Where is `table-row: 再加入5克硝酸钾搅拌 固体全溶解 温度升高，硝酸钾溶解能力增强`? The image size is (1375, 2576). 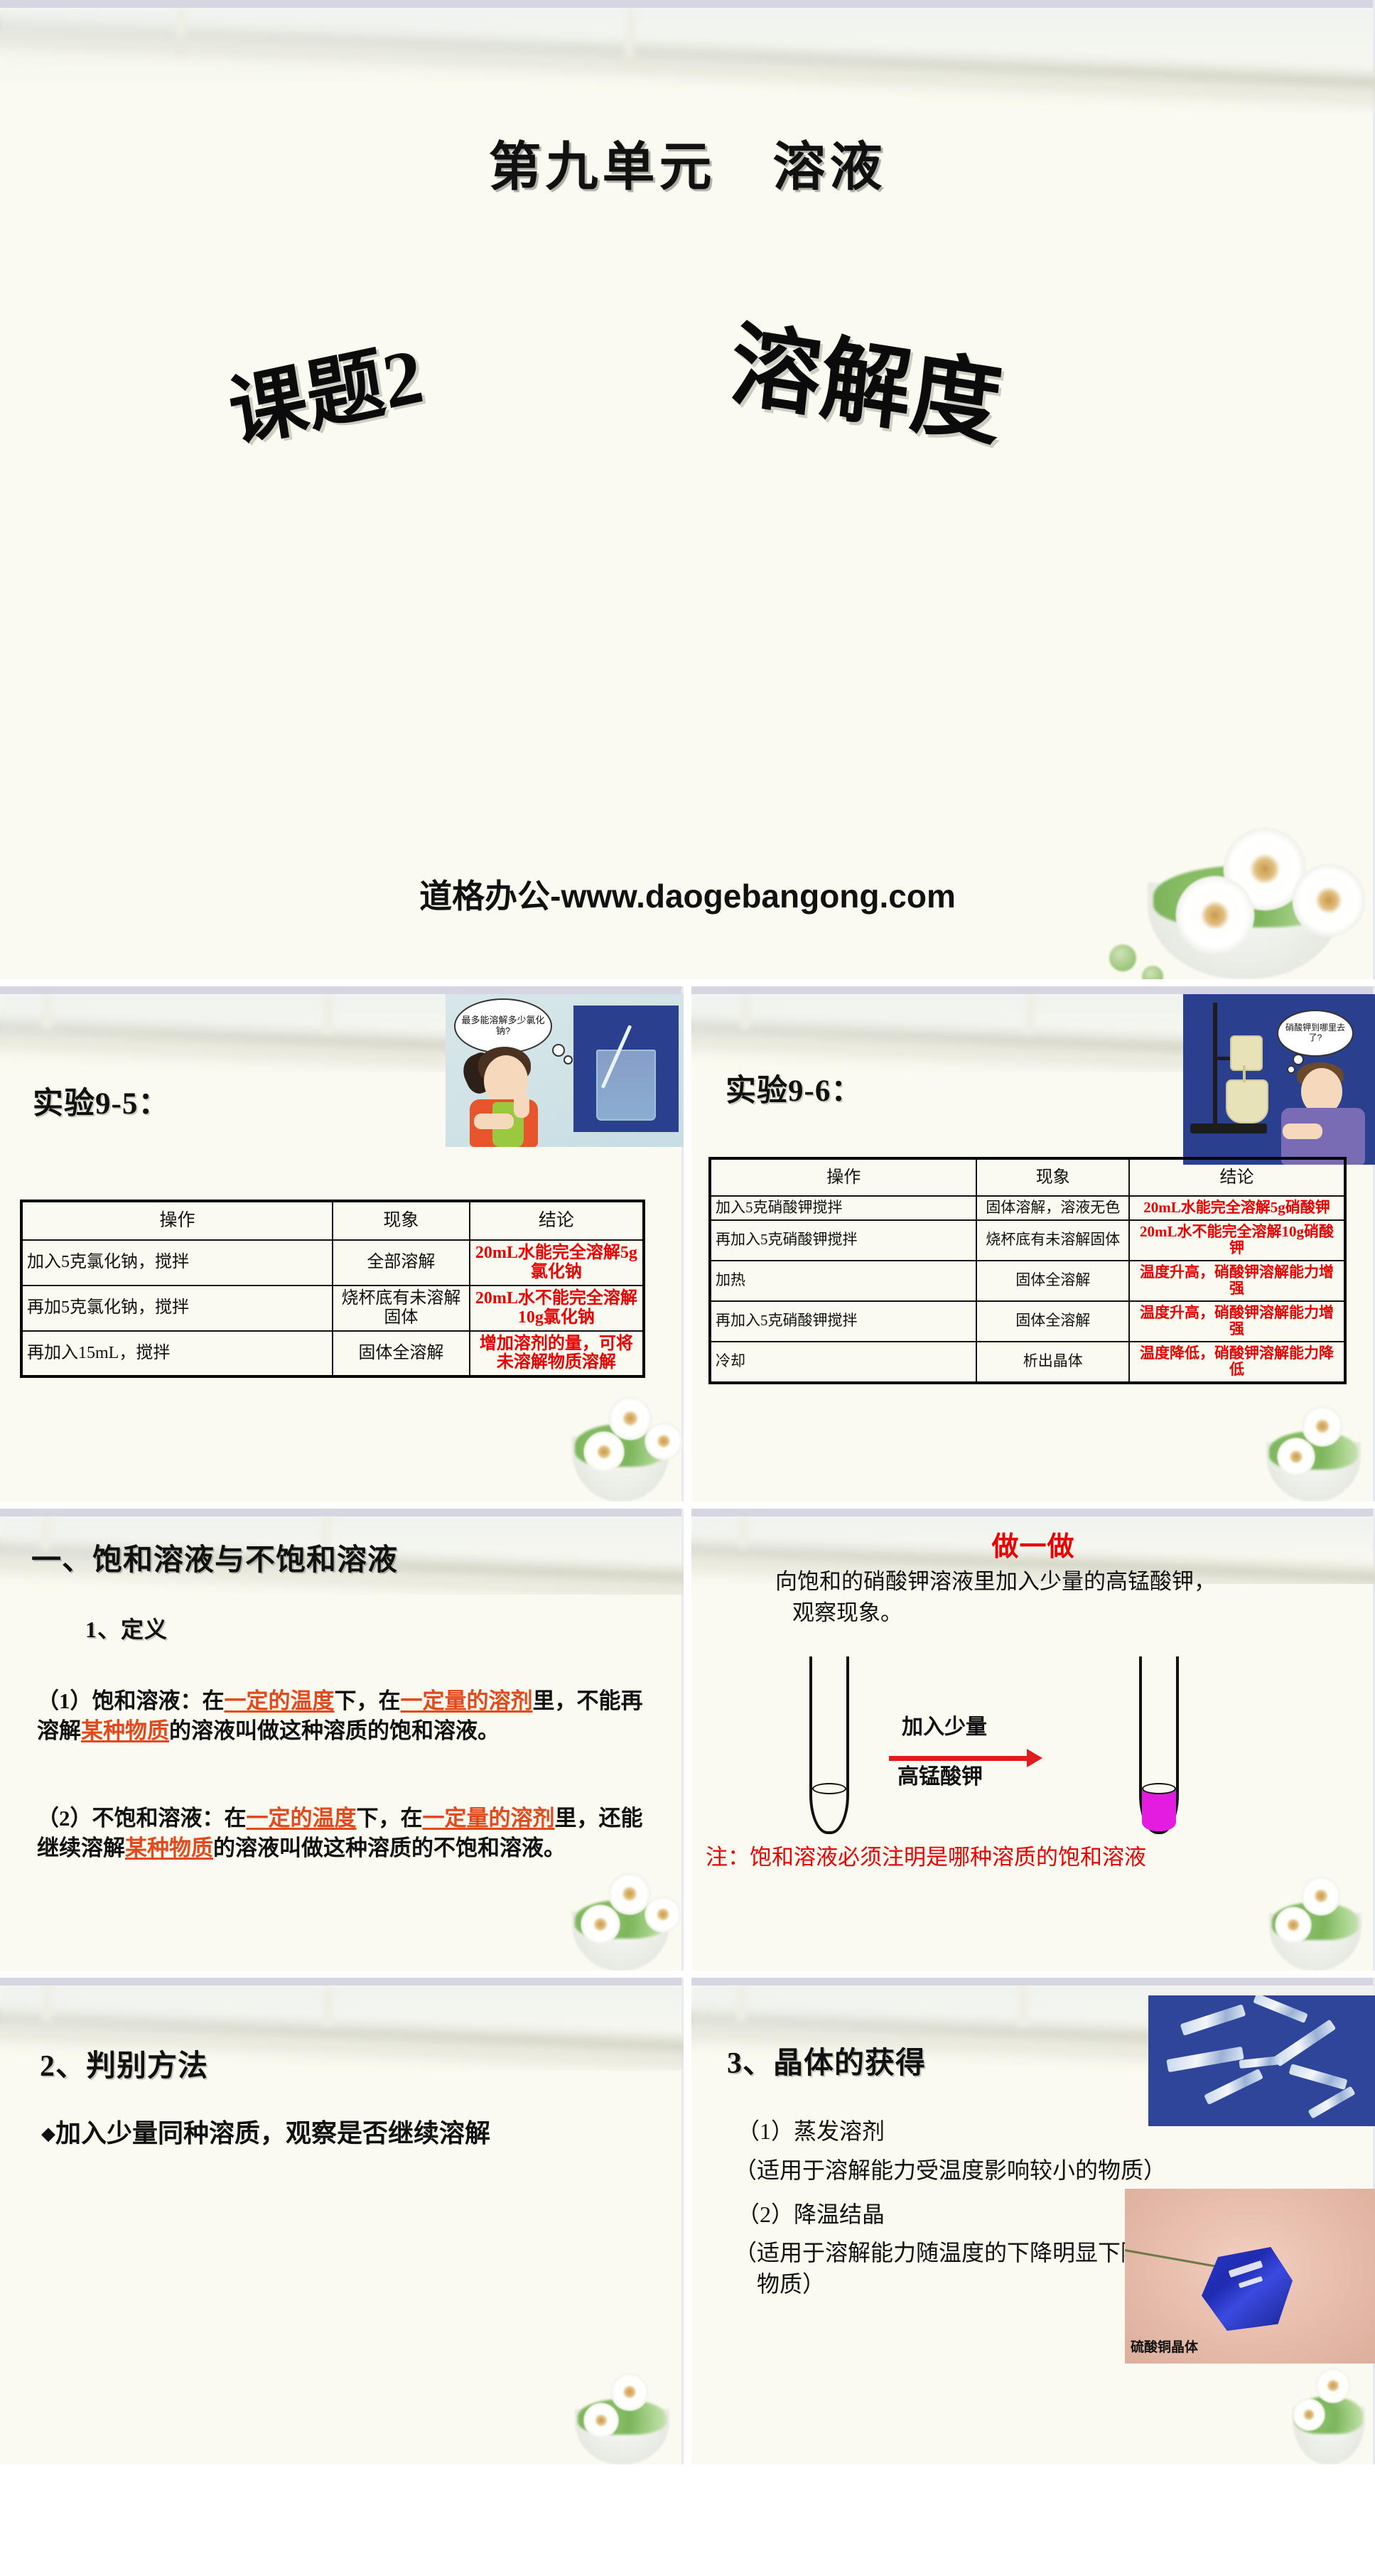 table-row: 再加入5克硝酸钾搅拌 固体全溶解 温度升高，硝酸钾溶解能力增强 is located at coordinates (1027, 1321).